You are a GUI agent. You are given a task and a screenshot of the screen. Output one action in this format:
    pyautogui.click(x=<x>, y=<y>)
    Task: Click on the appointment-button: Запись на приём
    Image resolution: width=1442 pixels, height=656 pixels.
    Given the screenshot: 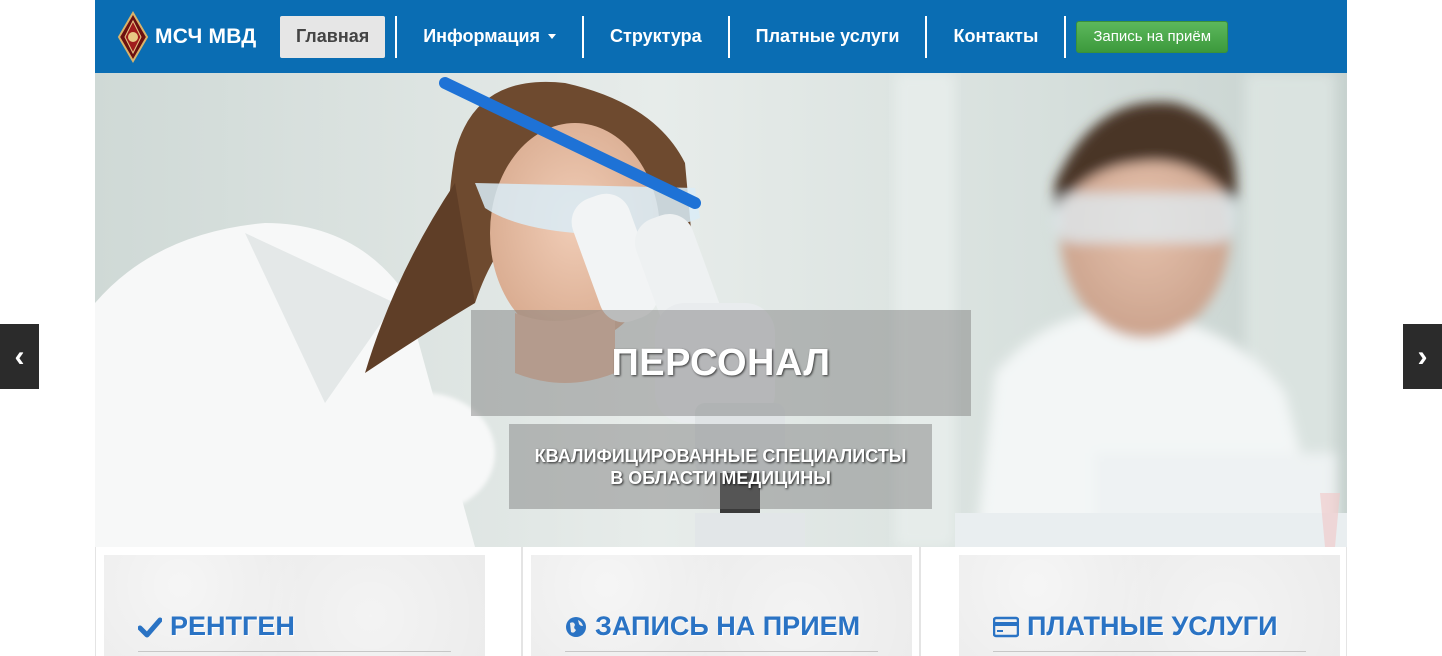 What is the action you would take?
    pyautogui.click(x=1152, y=36)
    